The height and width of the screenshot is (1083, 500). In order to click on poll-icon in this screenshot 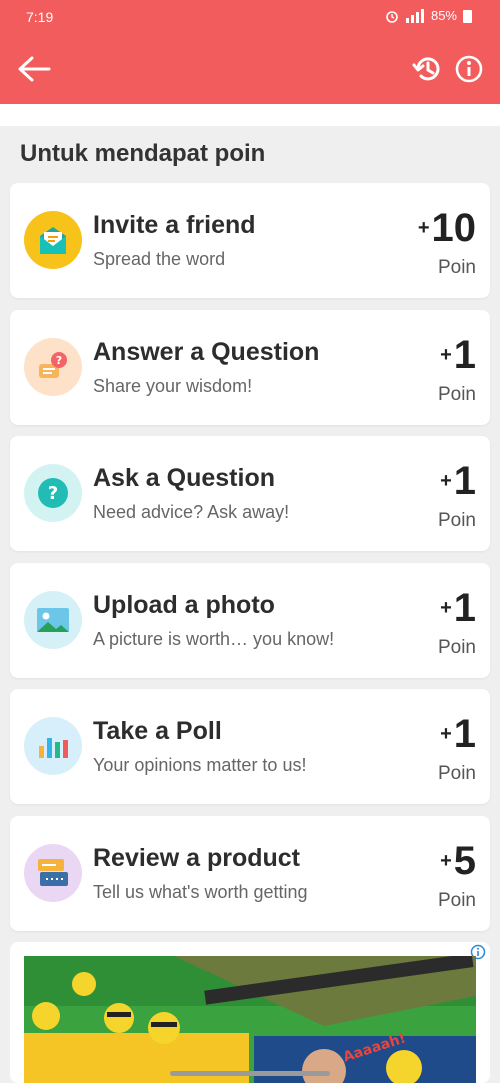, I will do `click(53, 746)`.